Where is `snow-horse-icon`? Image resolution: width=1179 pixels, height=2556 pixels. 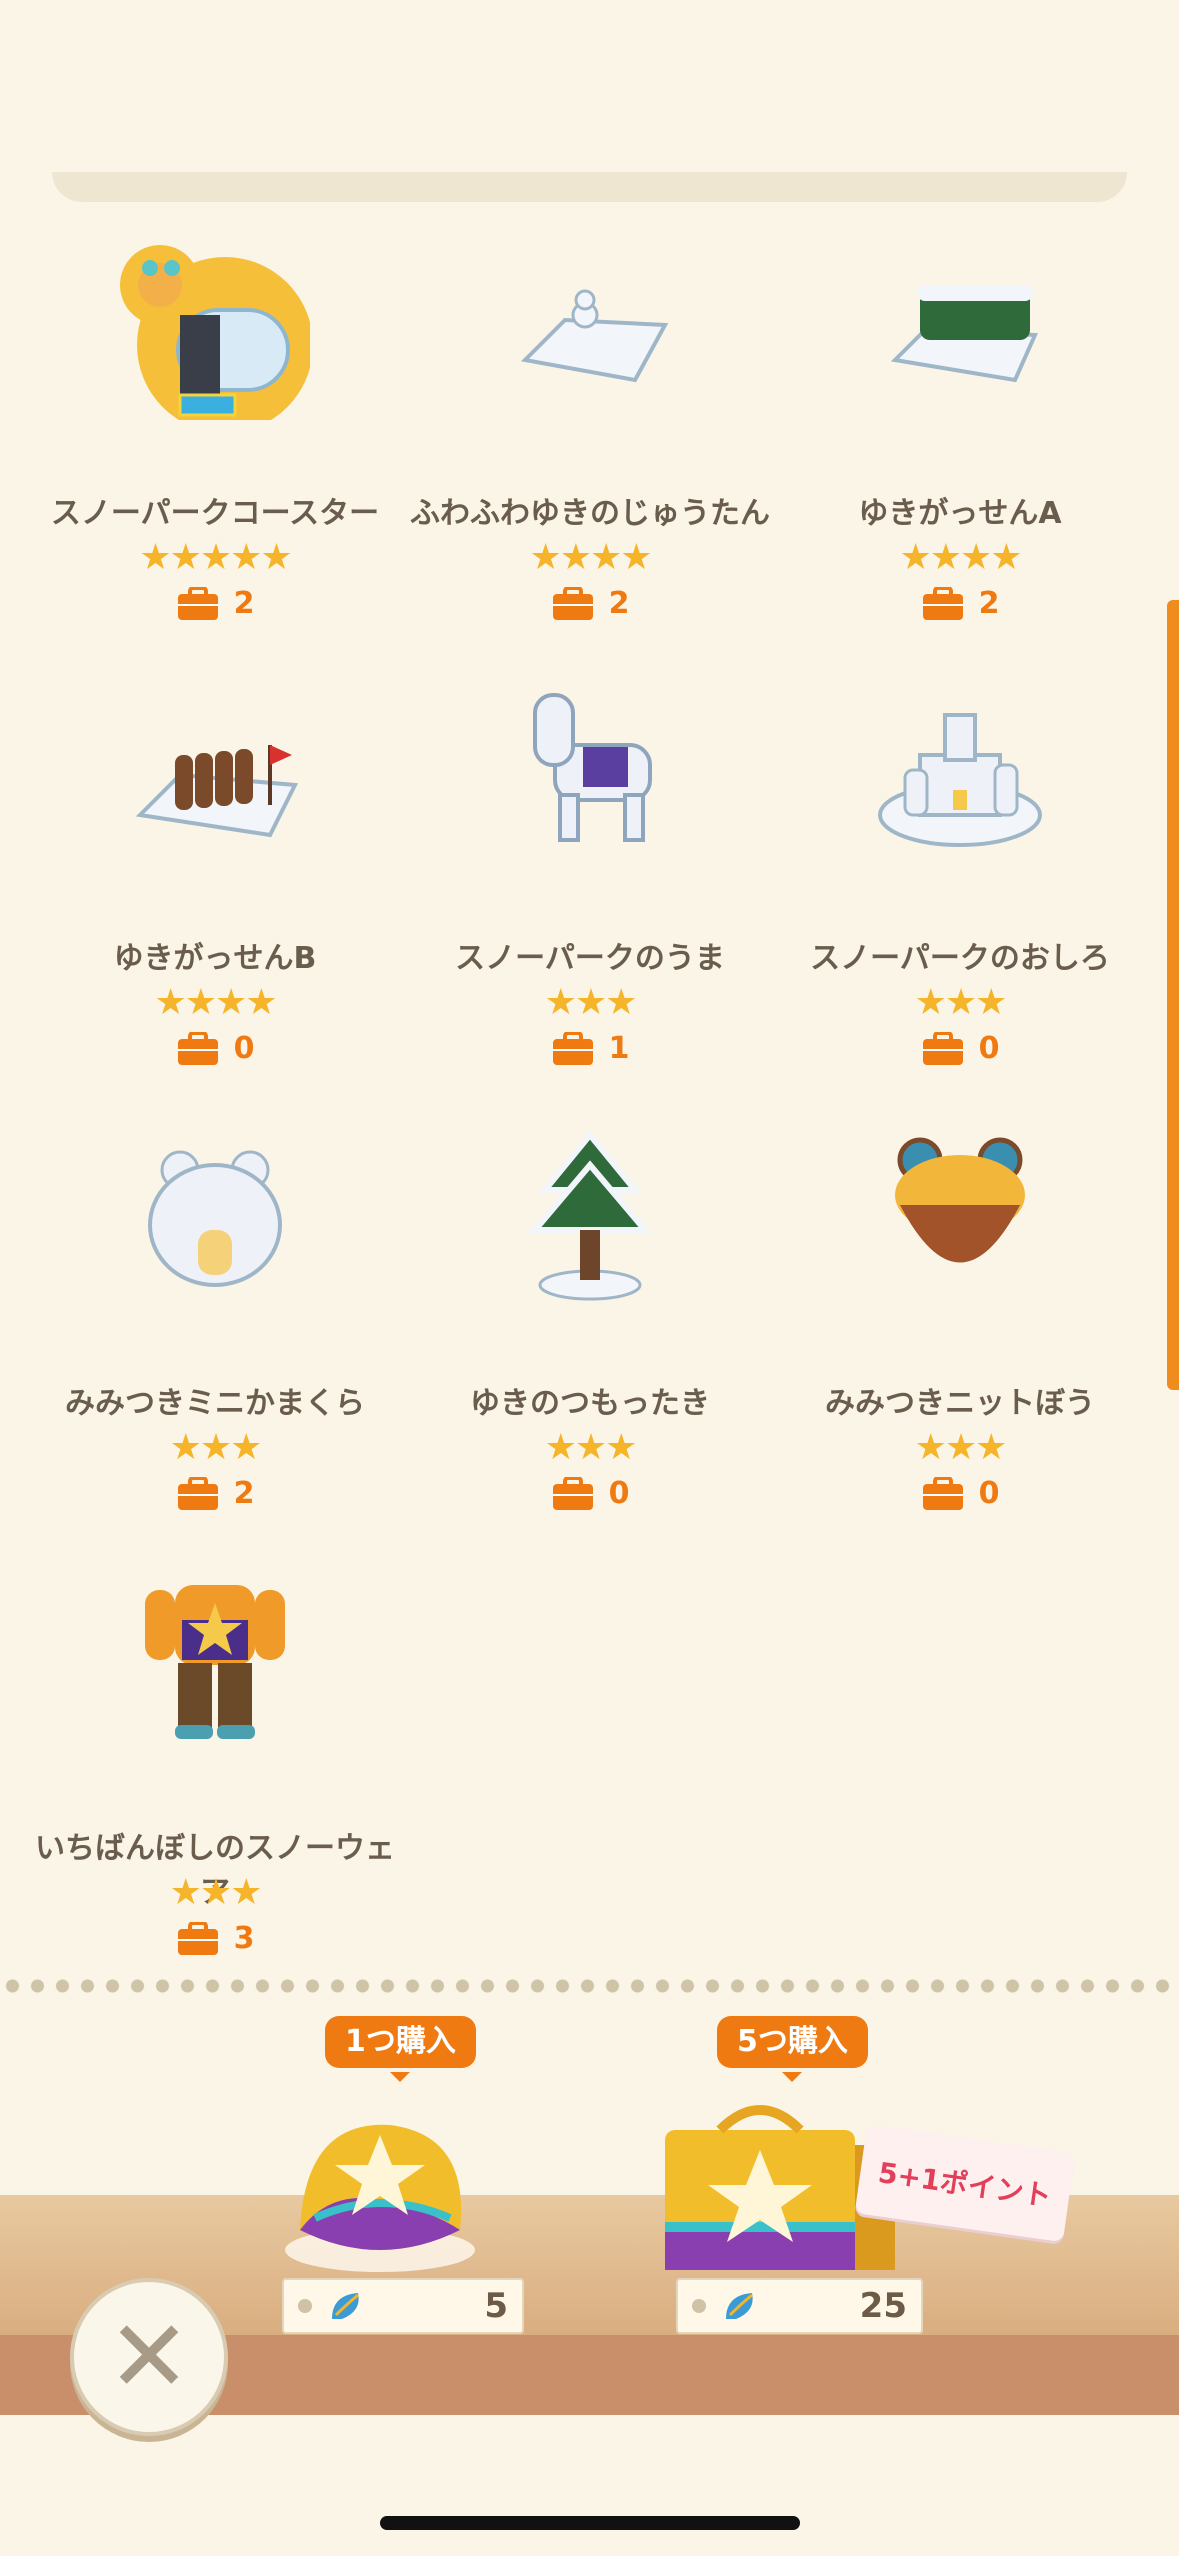 snow-horse-icon is located at coordinates (590, 770).